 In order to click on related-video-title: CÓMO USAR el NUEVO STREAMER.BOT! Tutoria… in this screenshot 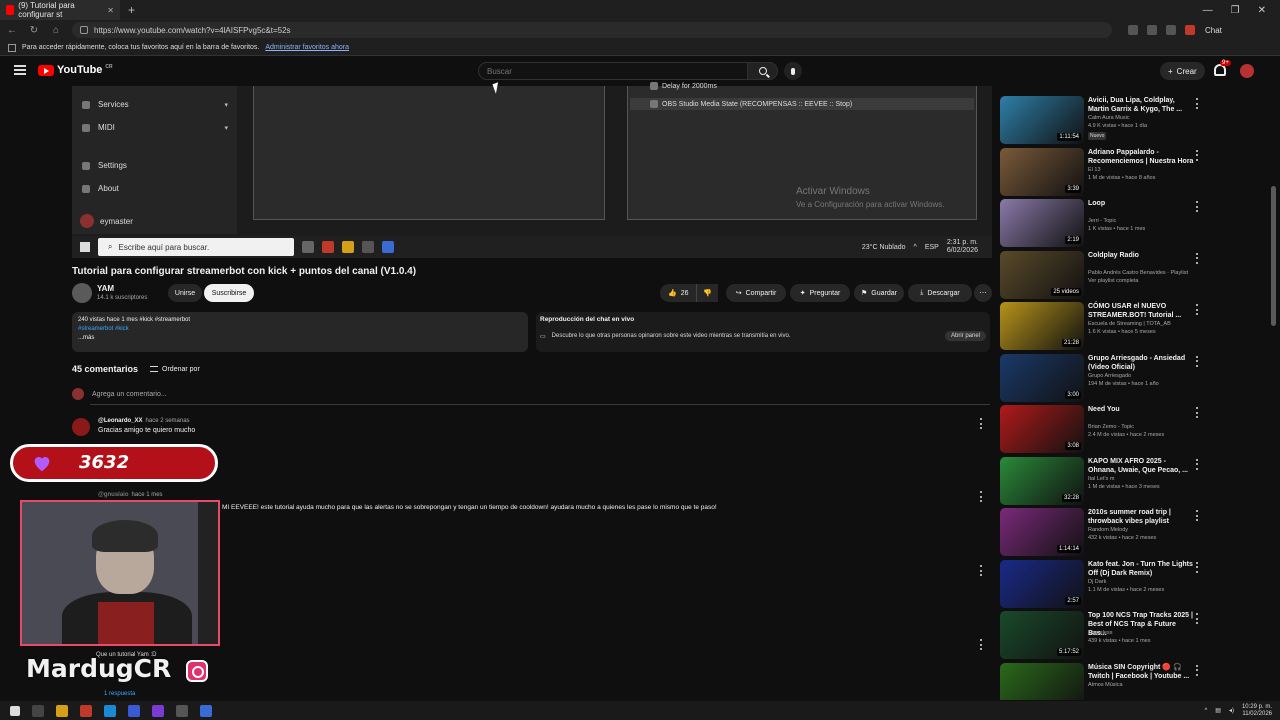, I will do `click(1141, 311)`.